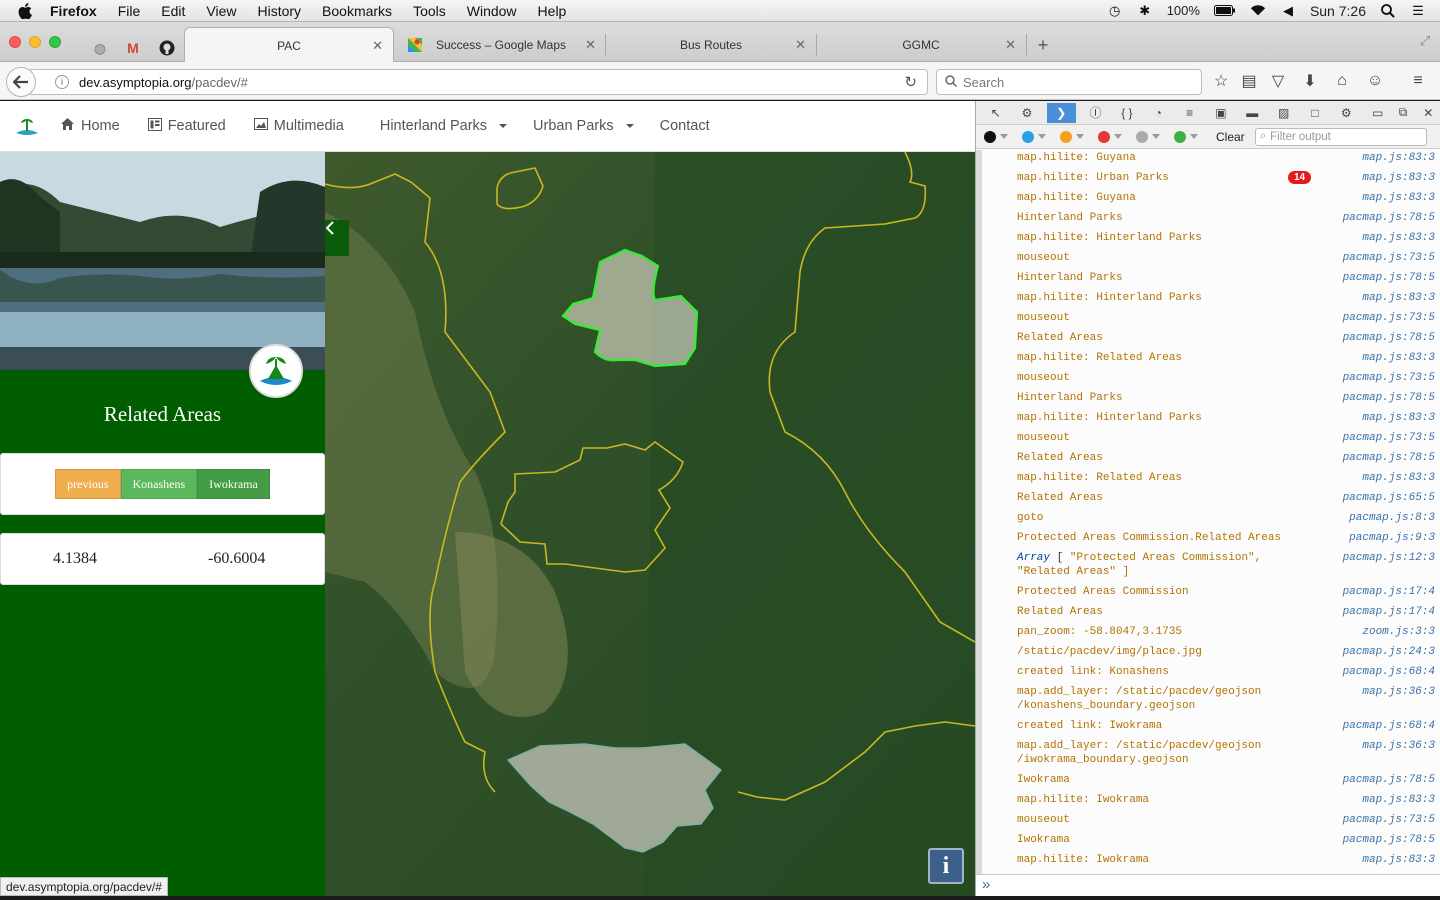 This screenshot has height=900, width=1440. What do you see at coordinates (1288, 10) in the screenshot?
I see `volume-icon: ◀` at bounding box center [1288, 10].